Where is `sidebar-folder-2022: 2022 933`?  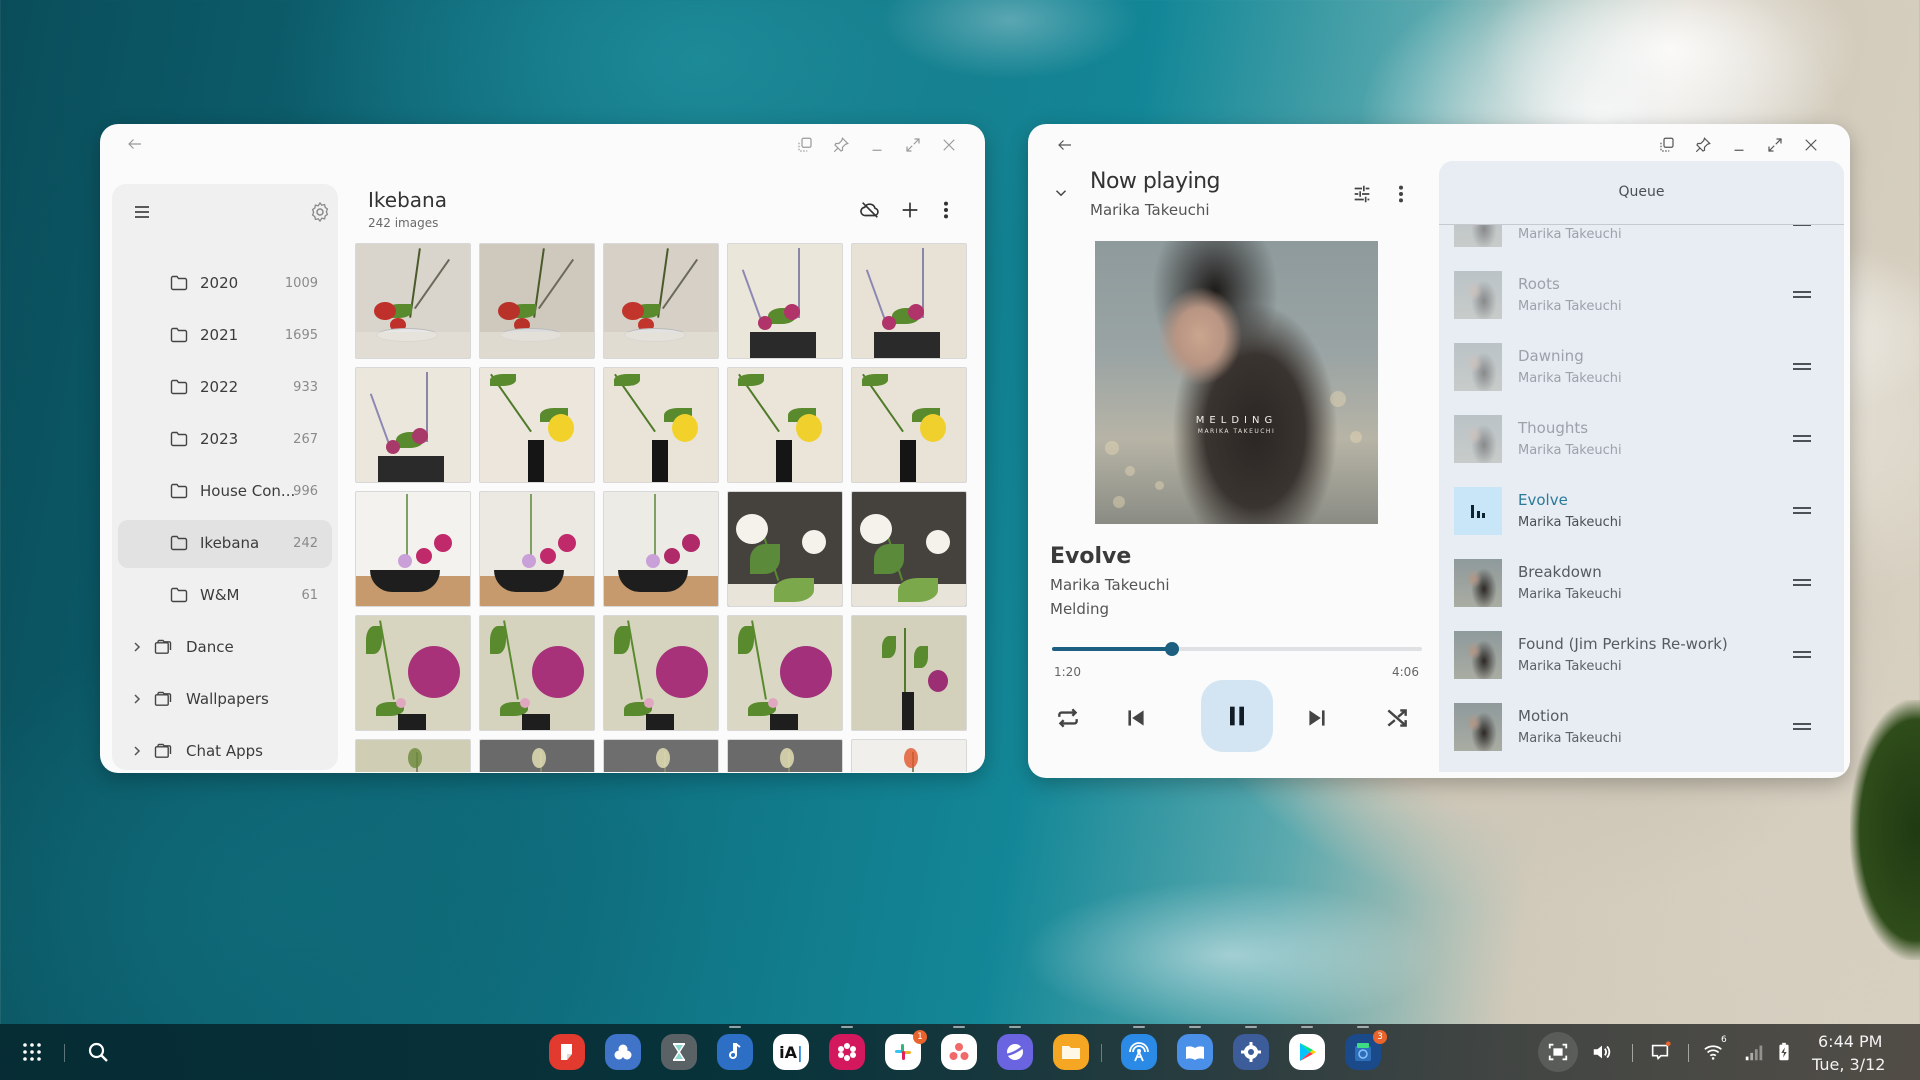 sidebar-folder-2022: 2022 933 is located at coordinates (225, 388).